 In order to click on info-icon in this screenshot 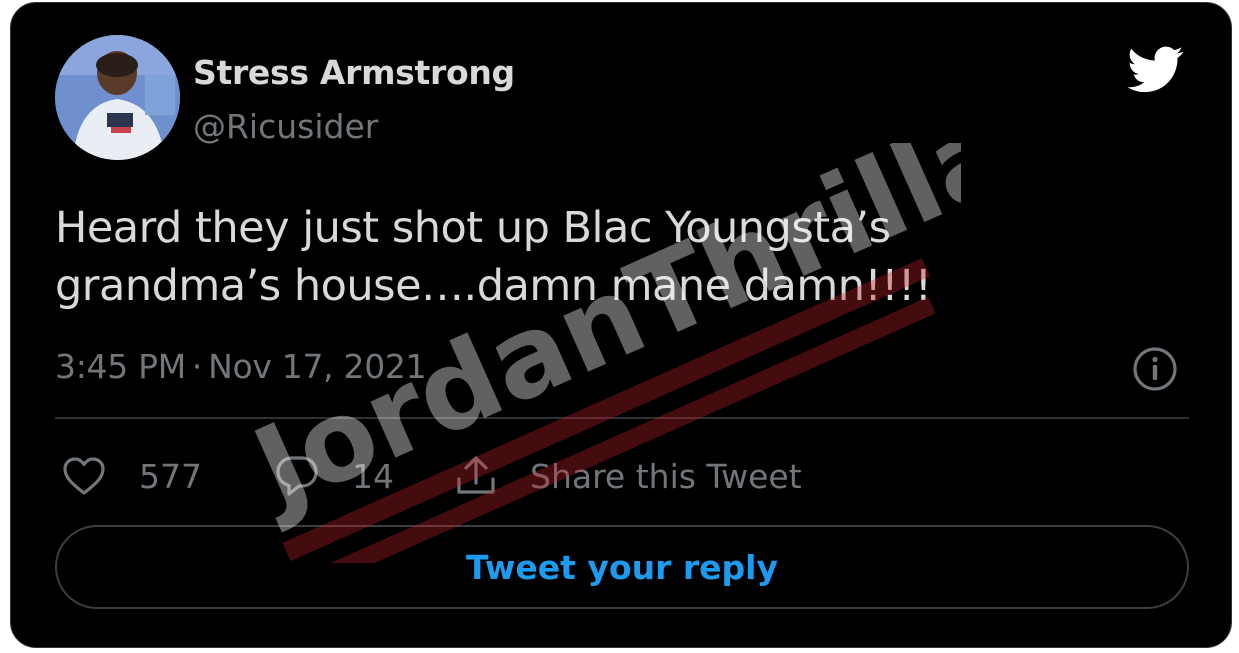, I will do `click(1155, 369)`.